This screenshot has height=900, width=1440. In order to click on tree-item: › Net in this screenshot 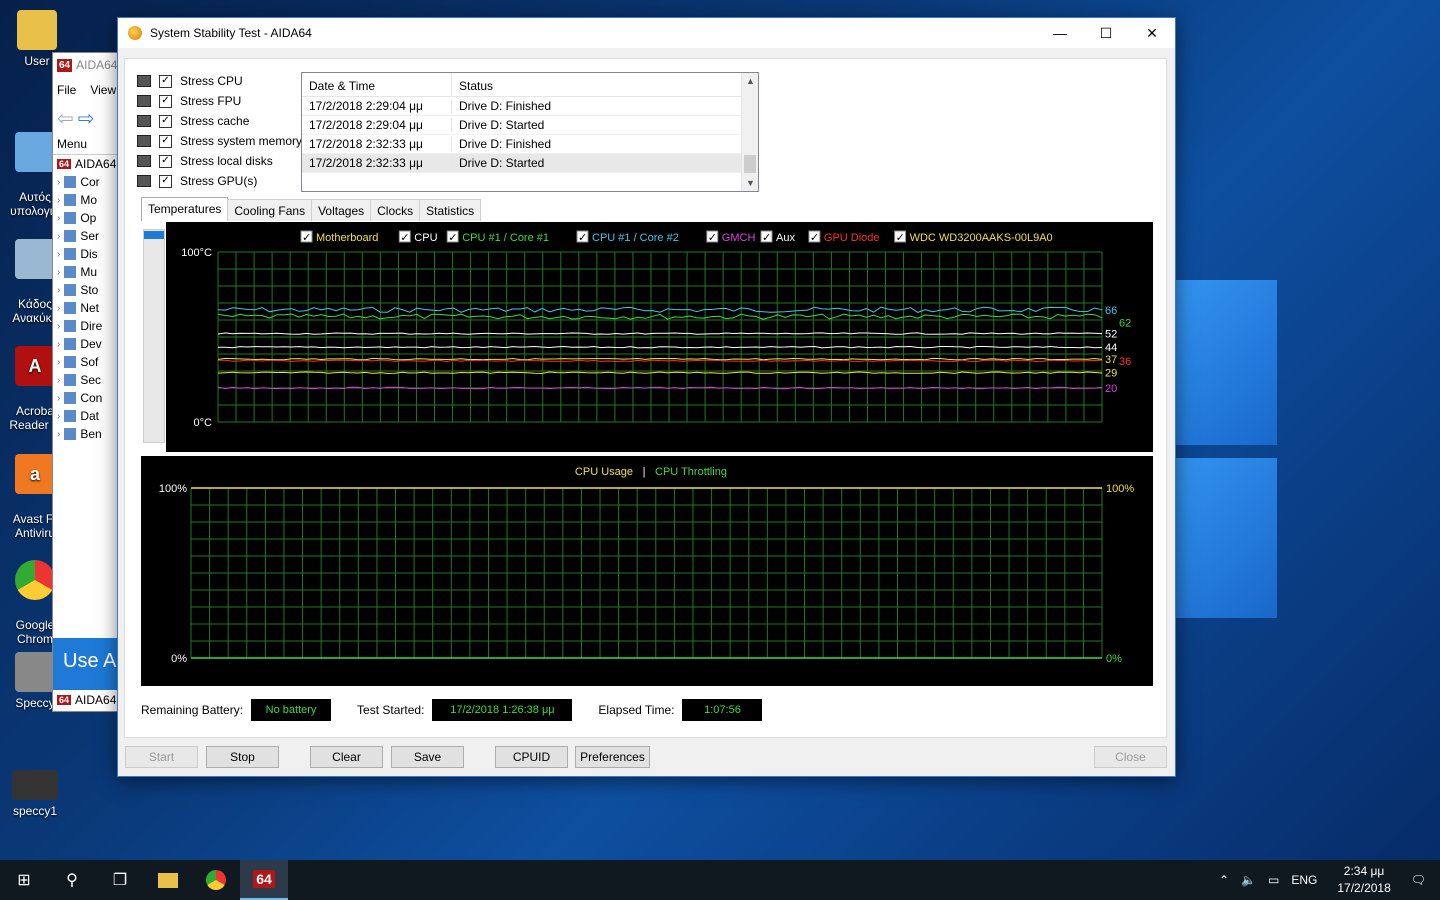, I will do `click(87, 308)`.